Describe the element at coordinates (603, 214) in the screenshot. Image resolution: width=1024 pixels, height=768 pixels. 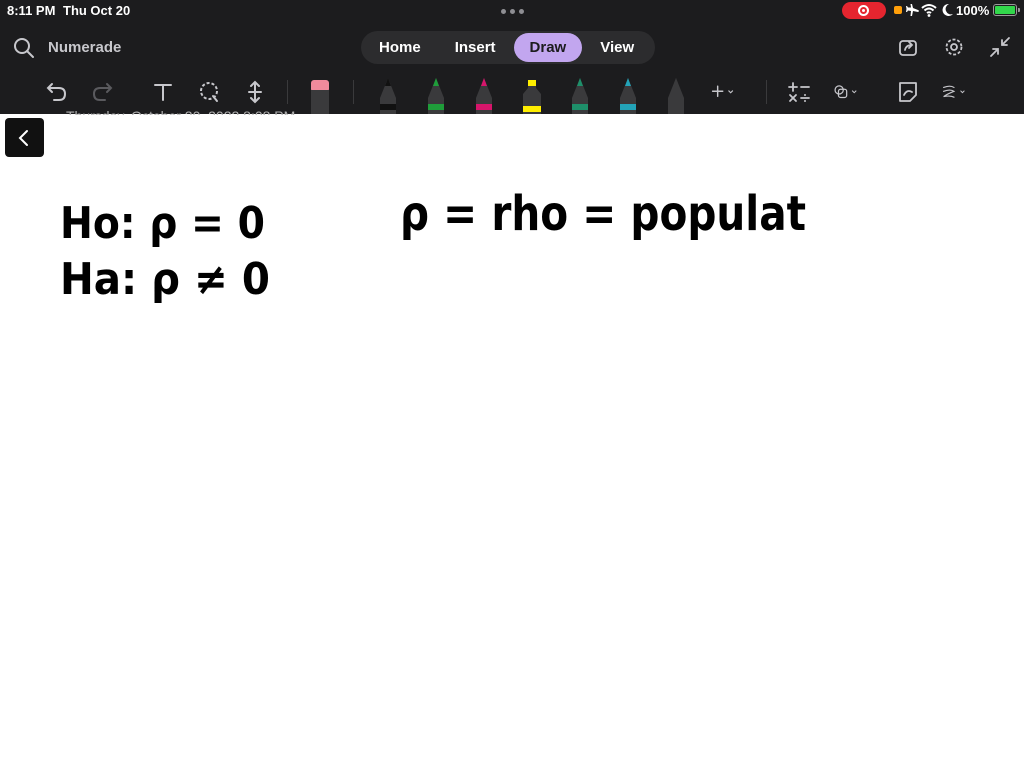
I see `handwriting-rho-definition: ρ = rho = populat` at that location.